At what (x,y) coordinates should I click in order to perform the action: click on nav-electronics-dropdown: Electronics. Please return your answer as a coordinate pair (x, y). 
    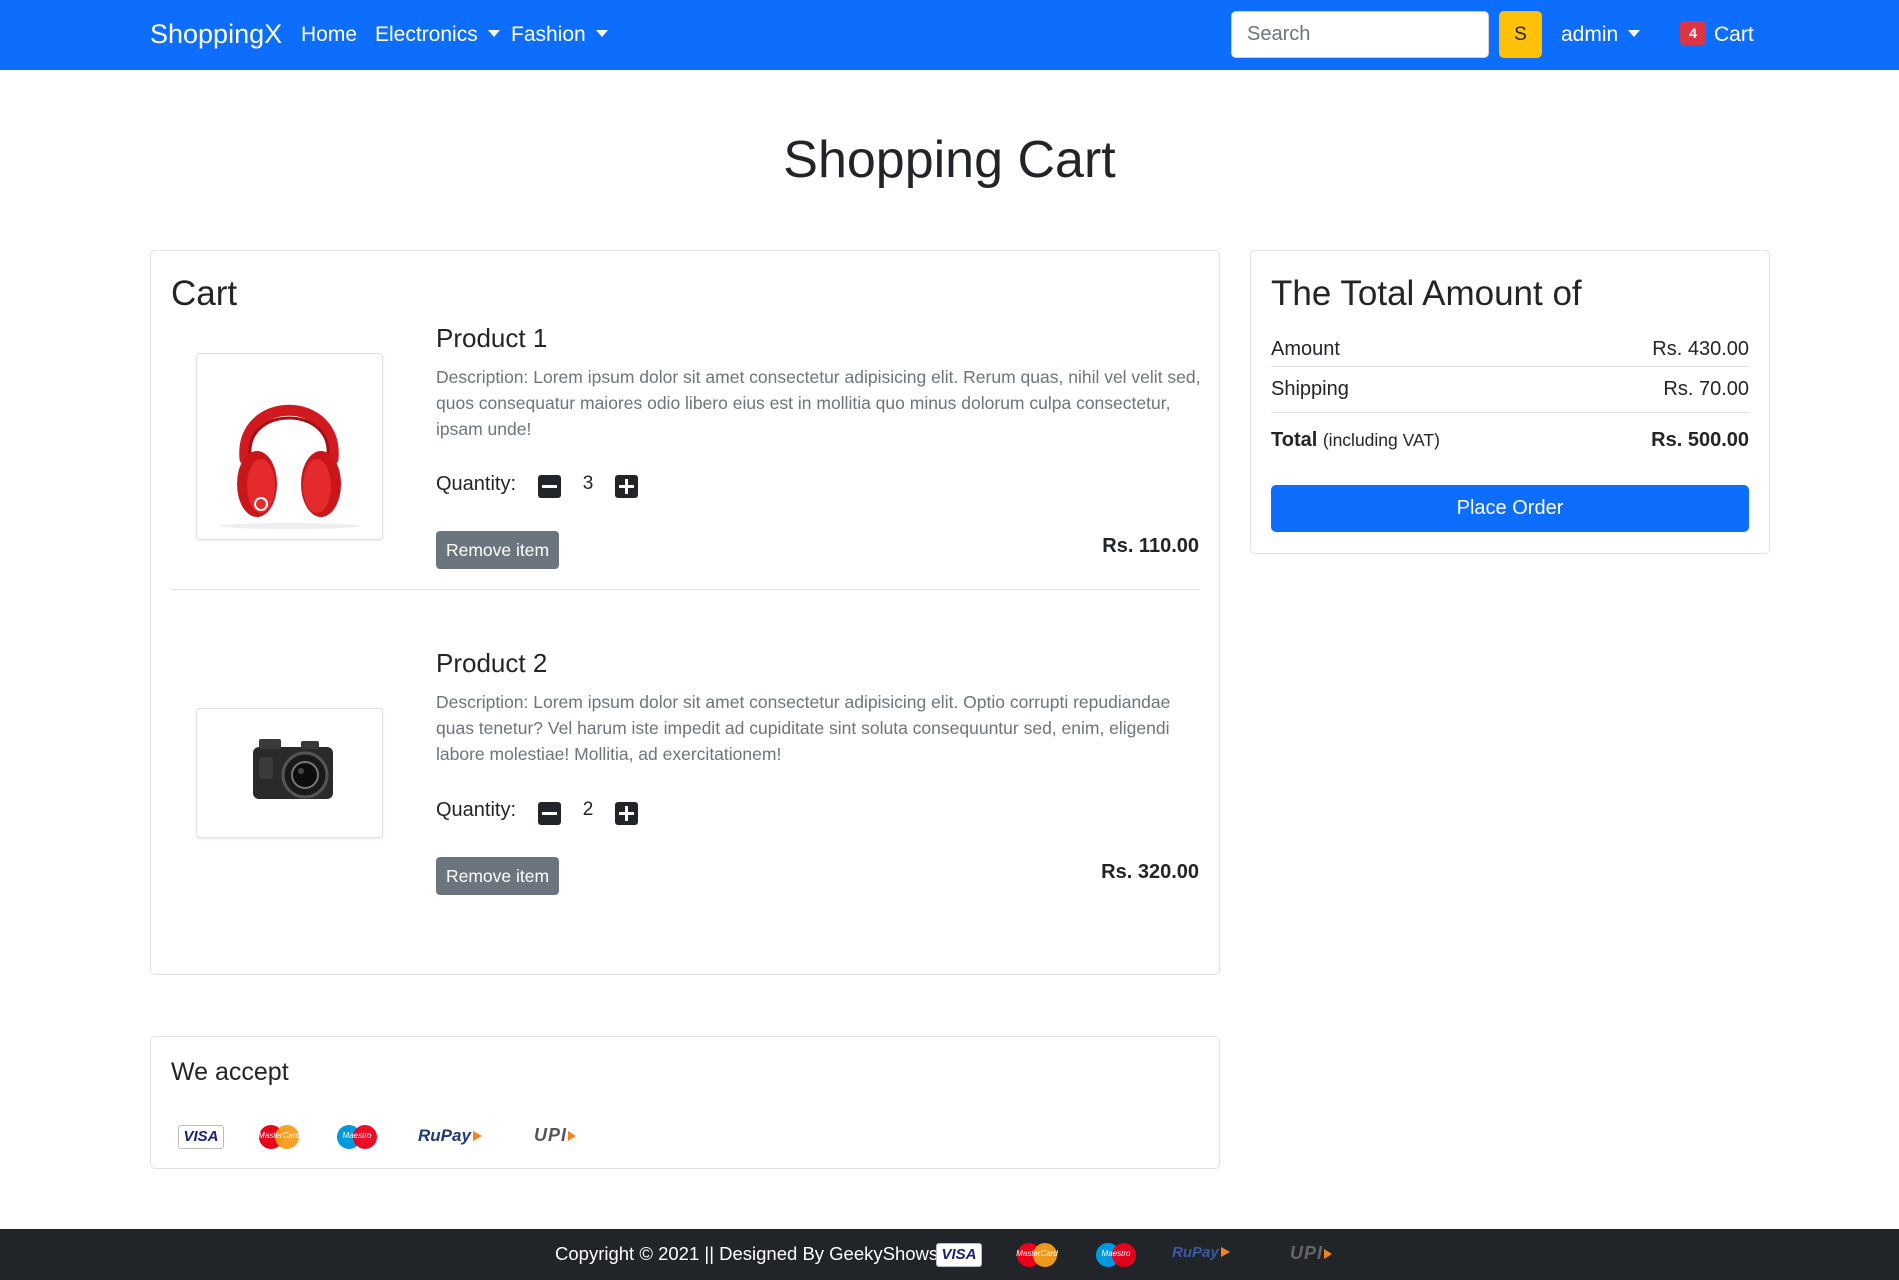
    Looking at the image, I should click on (437, 35).